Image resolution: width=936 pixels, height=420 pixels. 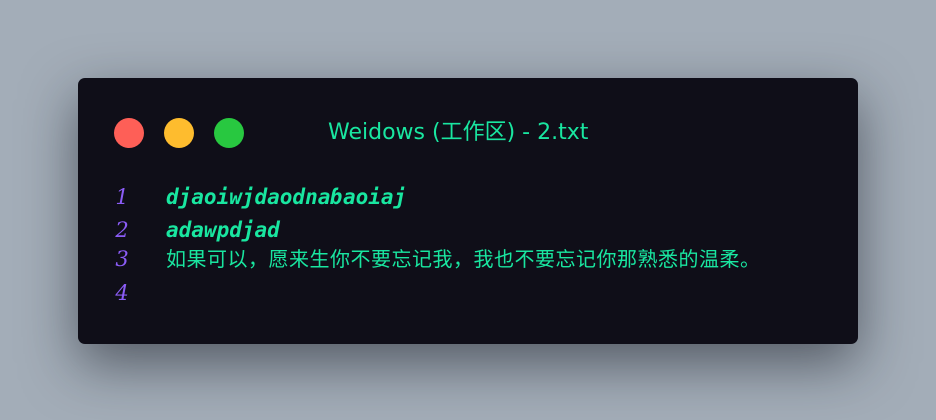 What do you see at coordinates (129, 133) in the screenshot?
I see `close-window-button` at bounding box center [129, 133].